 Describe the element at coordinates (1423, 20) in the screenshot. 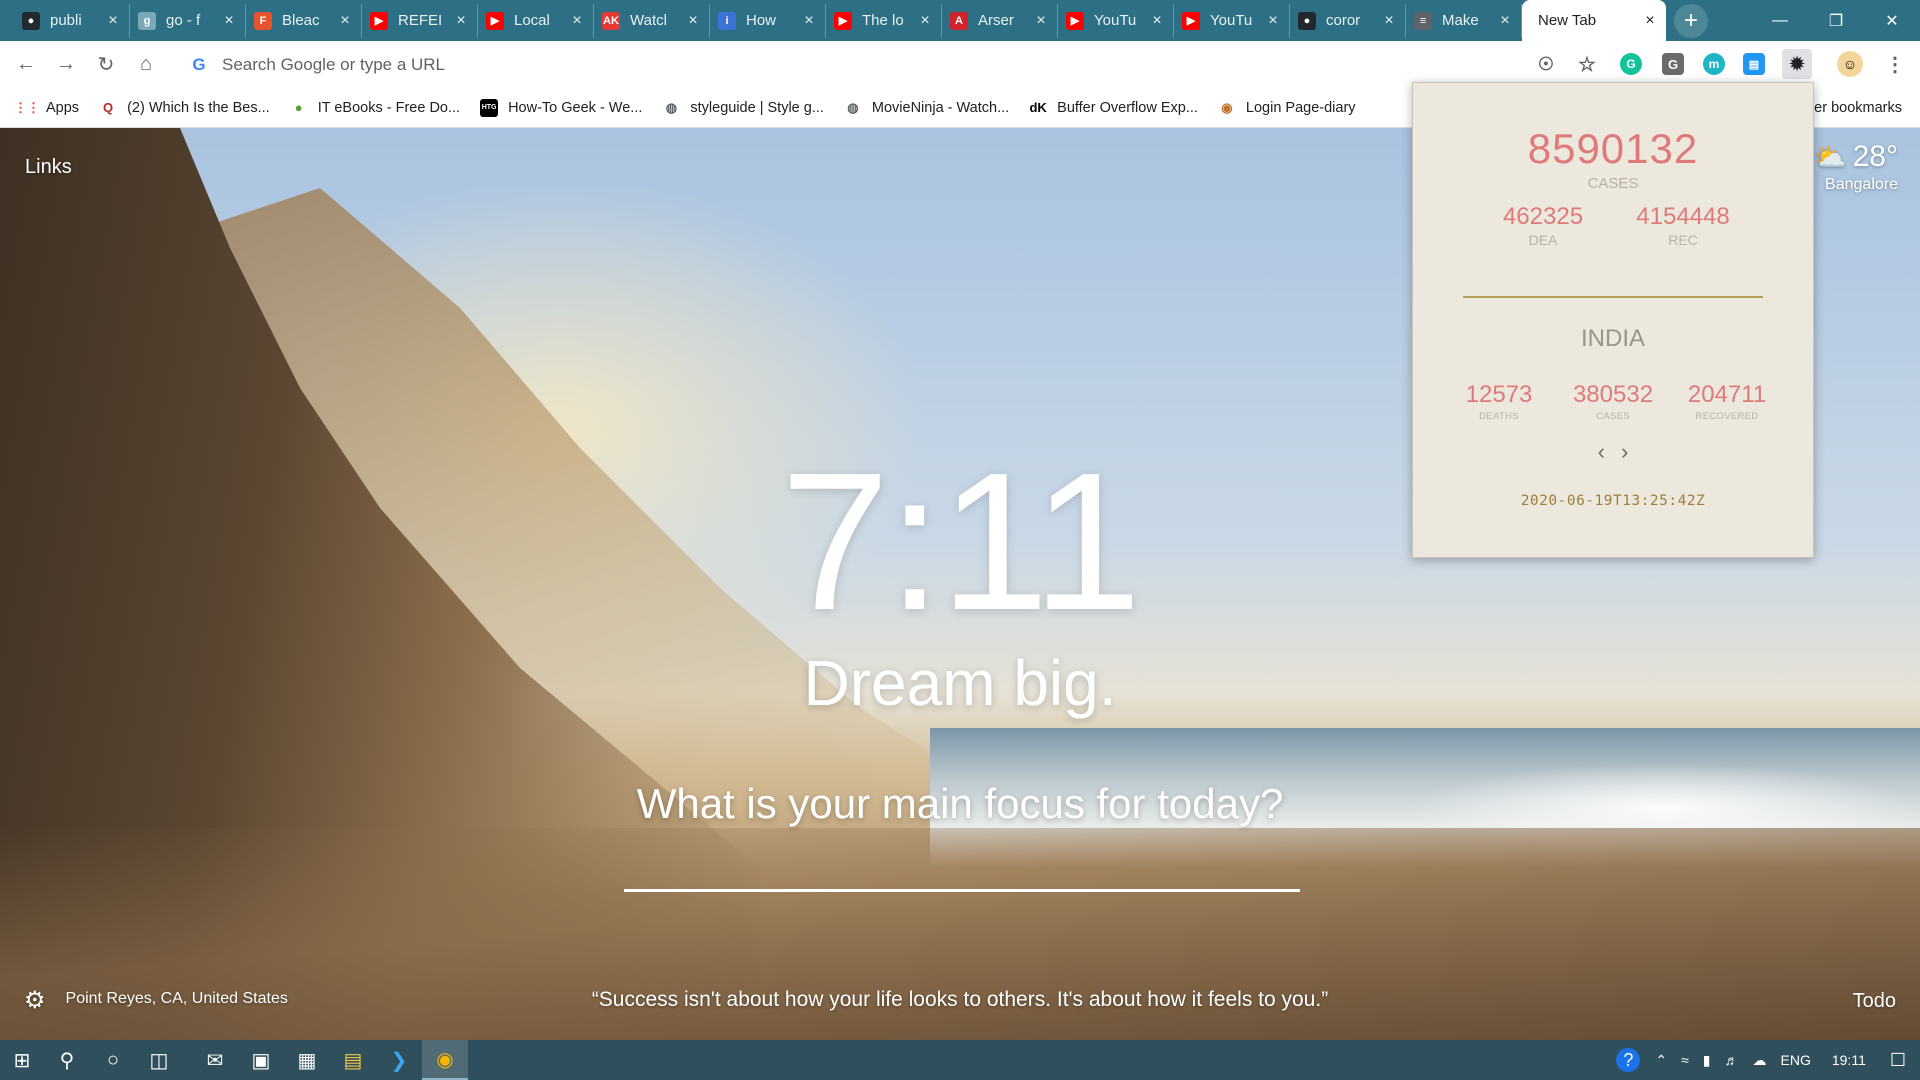

I see `document-icon: ≡` at that location.